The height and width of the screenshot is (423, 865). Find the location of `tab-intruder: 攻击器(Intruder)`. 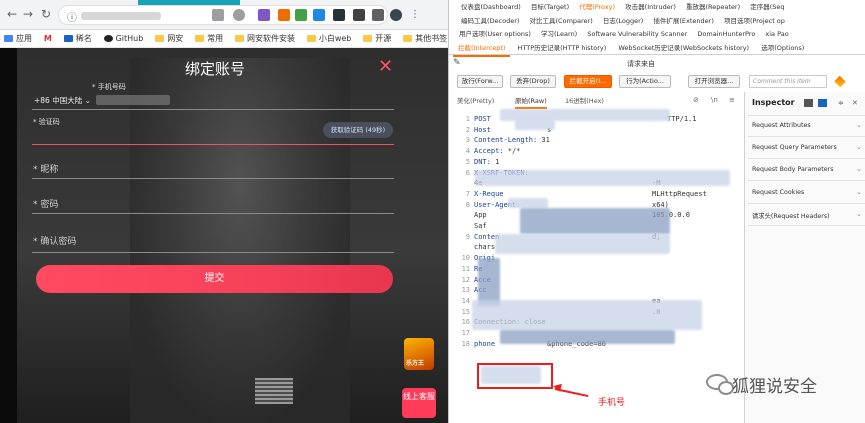

tab-intruder: 攻击器(Intruder) is located at coordinates (650, 7).